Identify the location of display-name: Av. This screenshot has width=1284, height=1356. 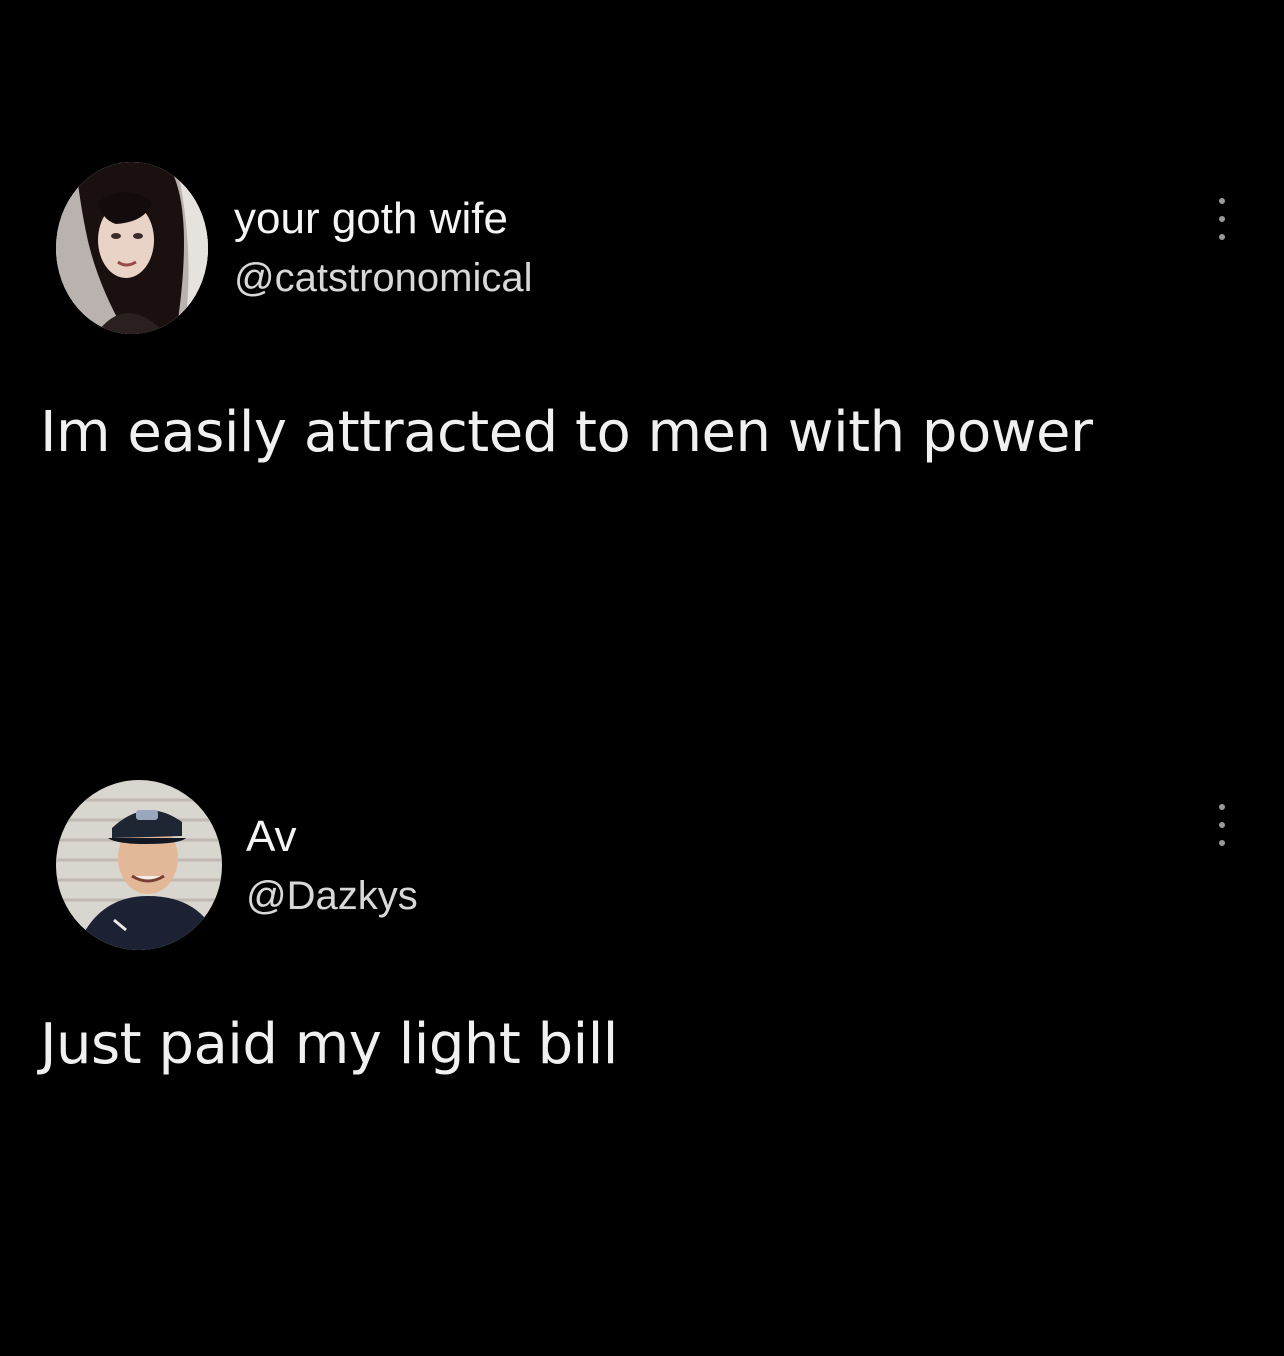
(271, 837).